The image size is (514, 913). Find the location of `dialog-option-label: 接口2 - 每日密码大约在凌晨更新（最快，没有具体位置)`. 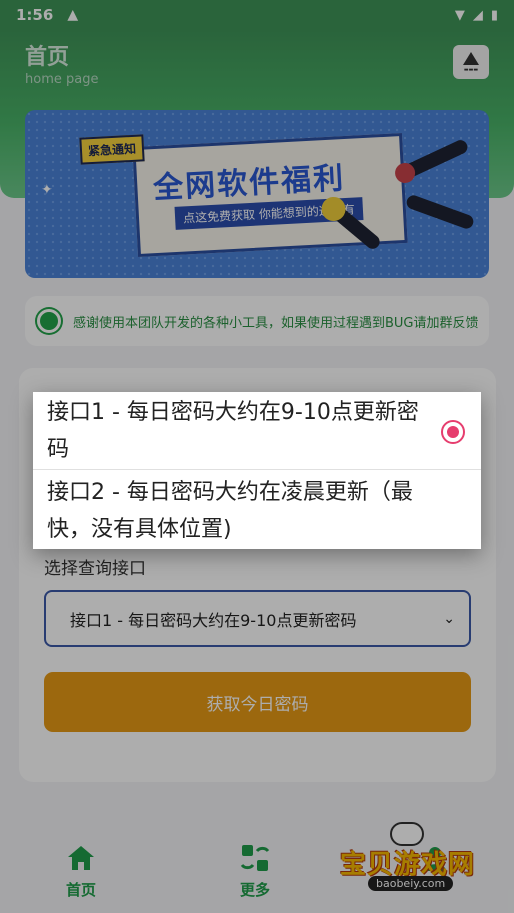

dialog-option-label: 接口2 - 每日密码大约在凌晨更新（最快，没有具体位置) is located at coordinates (230, 511).